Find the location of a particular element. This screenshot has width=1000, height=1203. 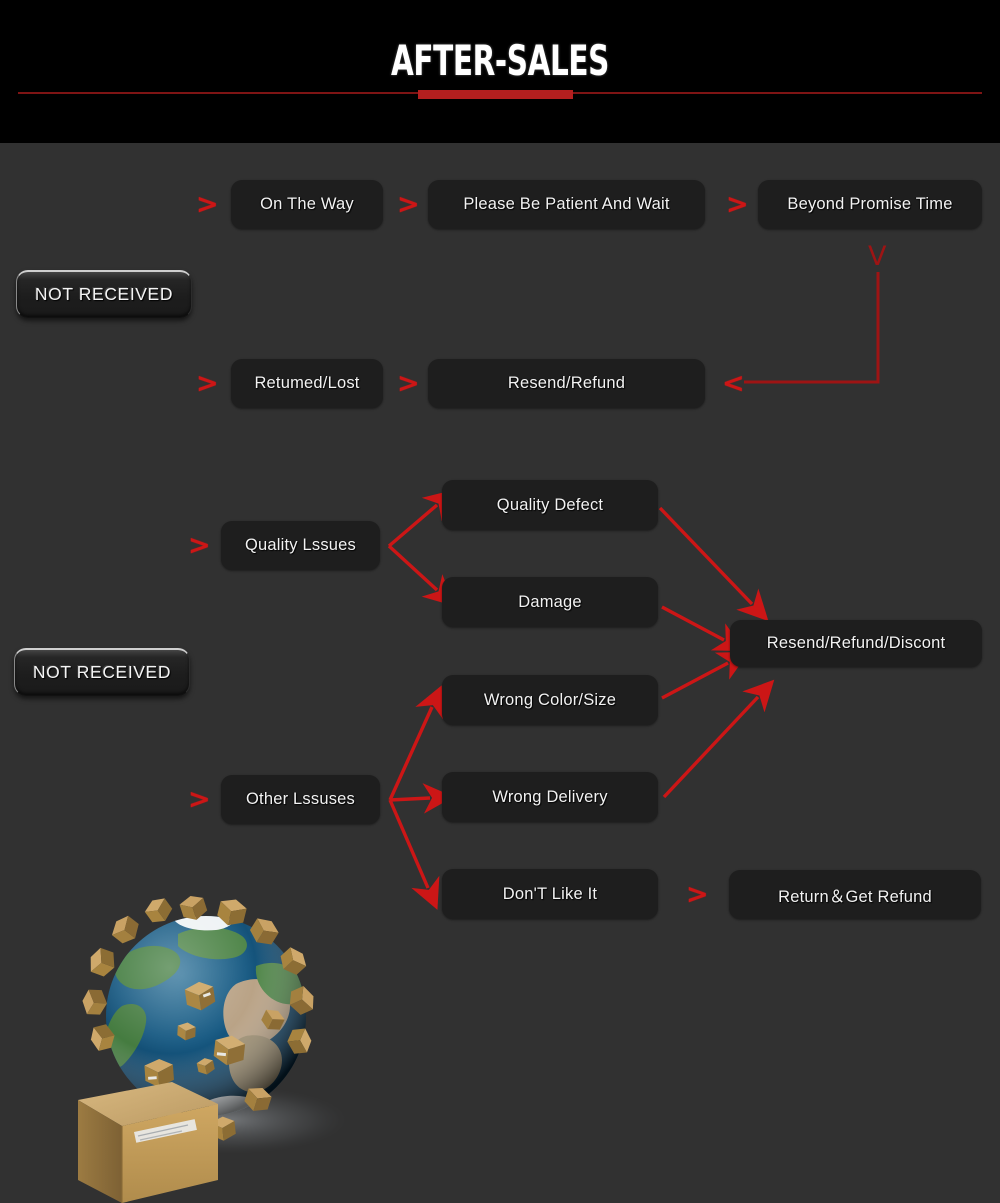

node-please-be-patient-and-wait: Please Be Patient And Wait is located at coordinates (566, 204).